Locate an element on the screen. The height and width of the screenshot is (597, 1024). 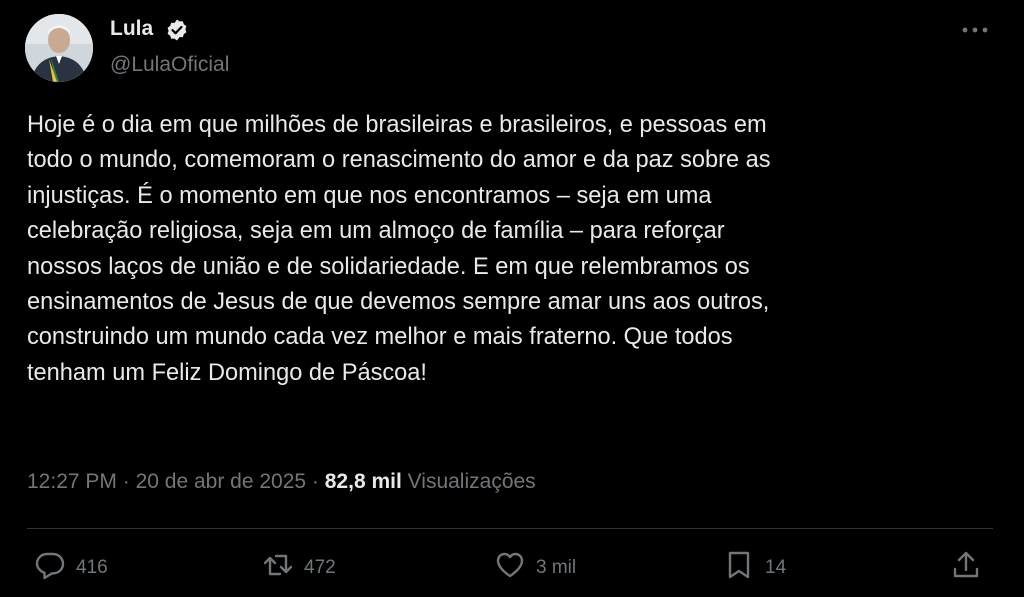
views-label: Visualizações is located at coordinates (472, 481).